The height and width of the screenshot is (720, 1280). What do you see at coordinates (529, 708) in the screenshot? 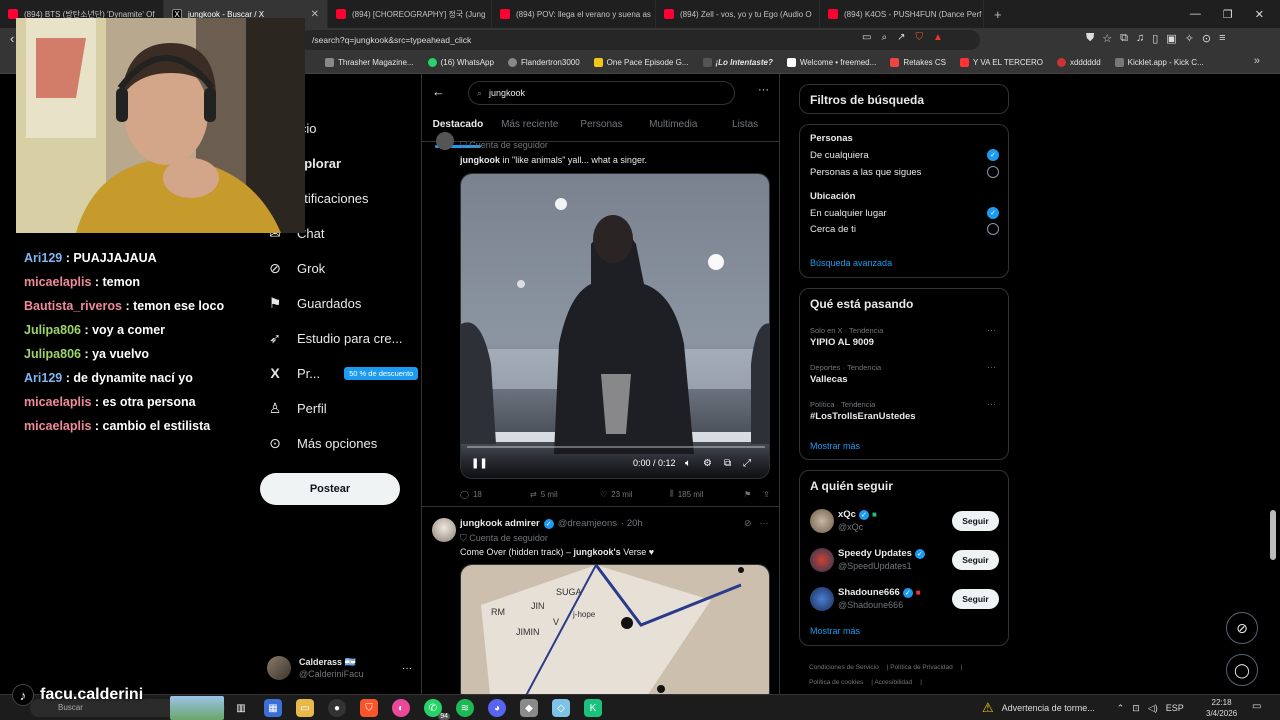
I see `app-icon: ◆` at bounding box center [529, 708].